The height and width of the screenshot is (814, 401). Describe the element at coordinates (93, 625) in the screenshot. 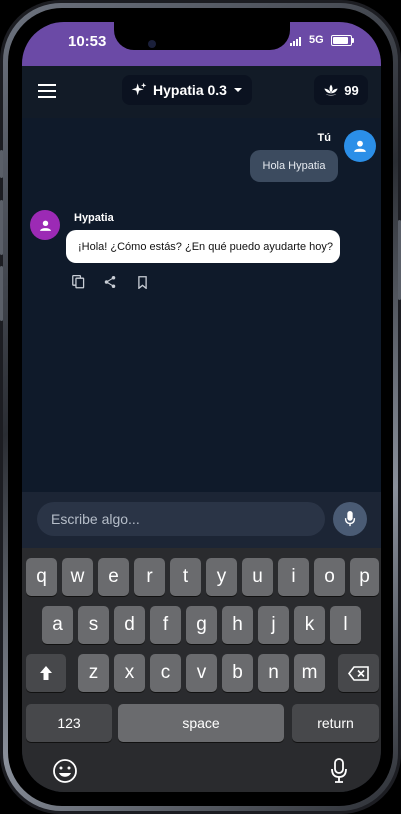

I see `key-s: s` at that location.